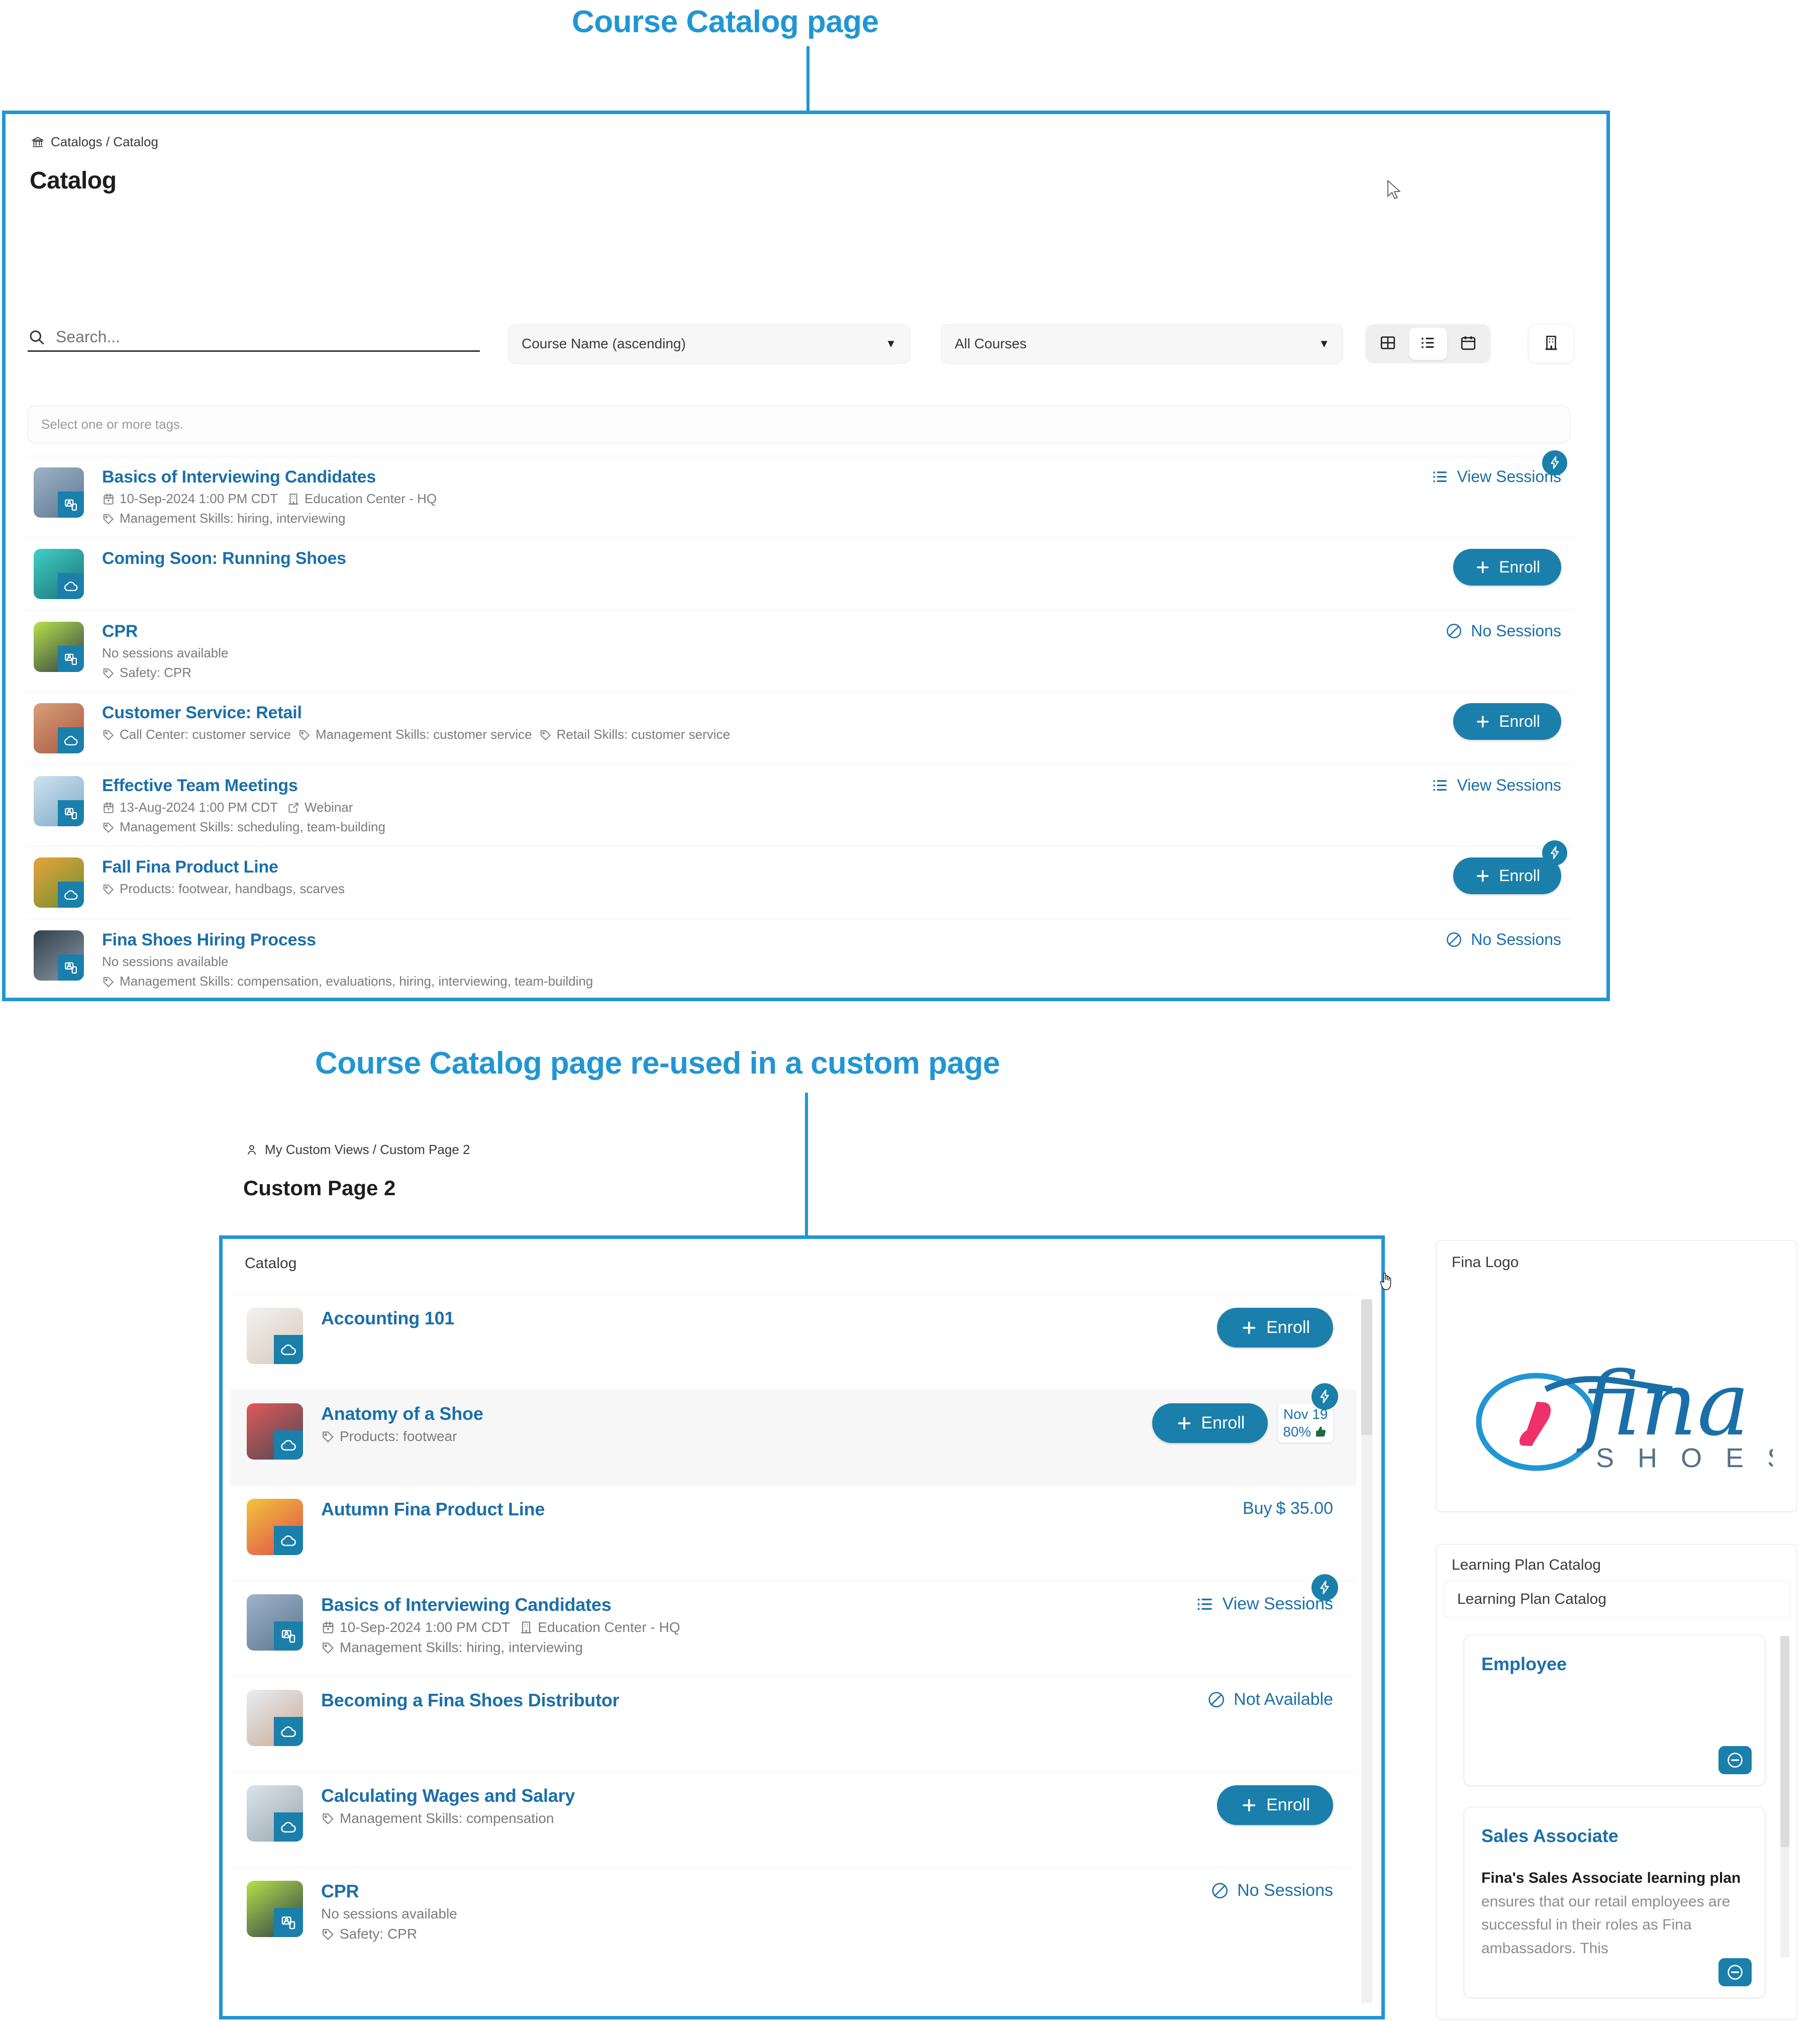 This screenshot has height=2021, width=1820. What do you see at coordinates (1617, 1397) in the screenshot?
I see `fina-logo: fina S H O E S` at bounding box center [1617, 1397].